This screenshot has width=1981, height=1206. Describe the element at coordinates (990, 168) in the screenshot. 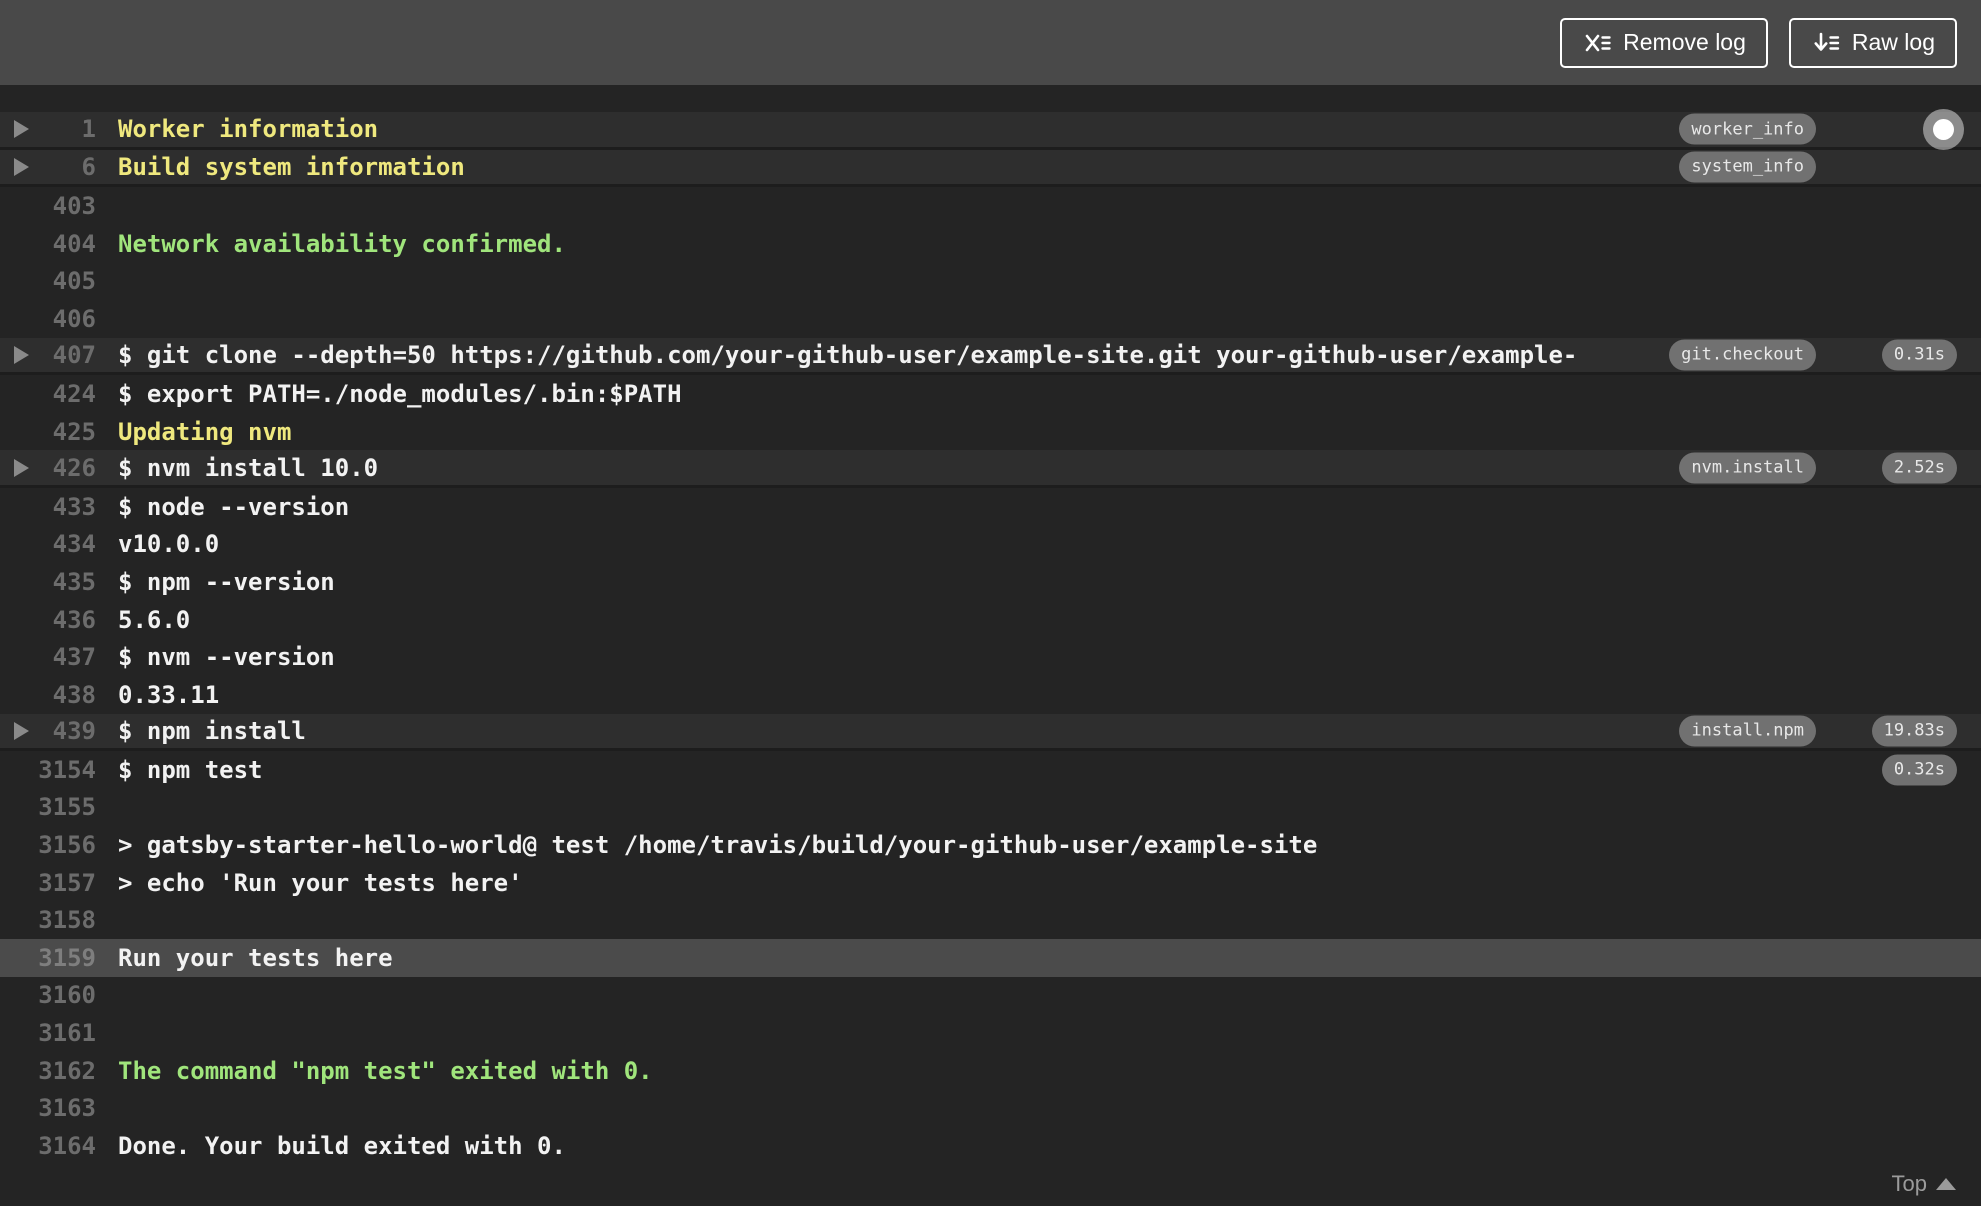

I see `log-line: 6 Build system information system_info` at that location.